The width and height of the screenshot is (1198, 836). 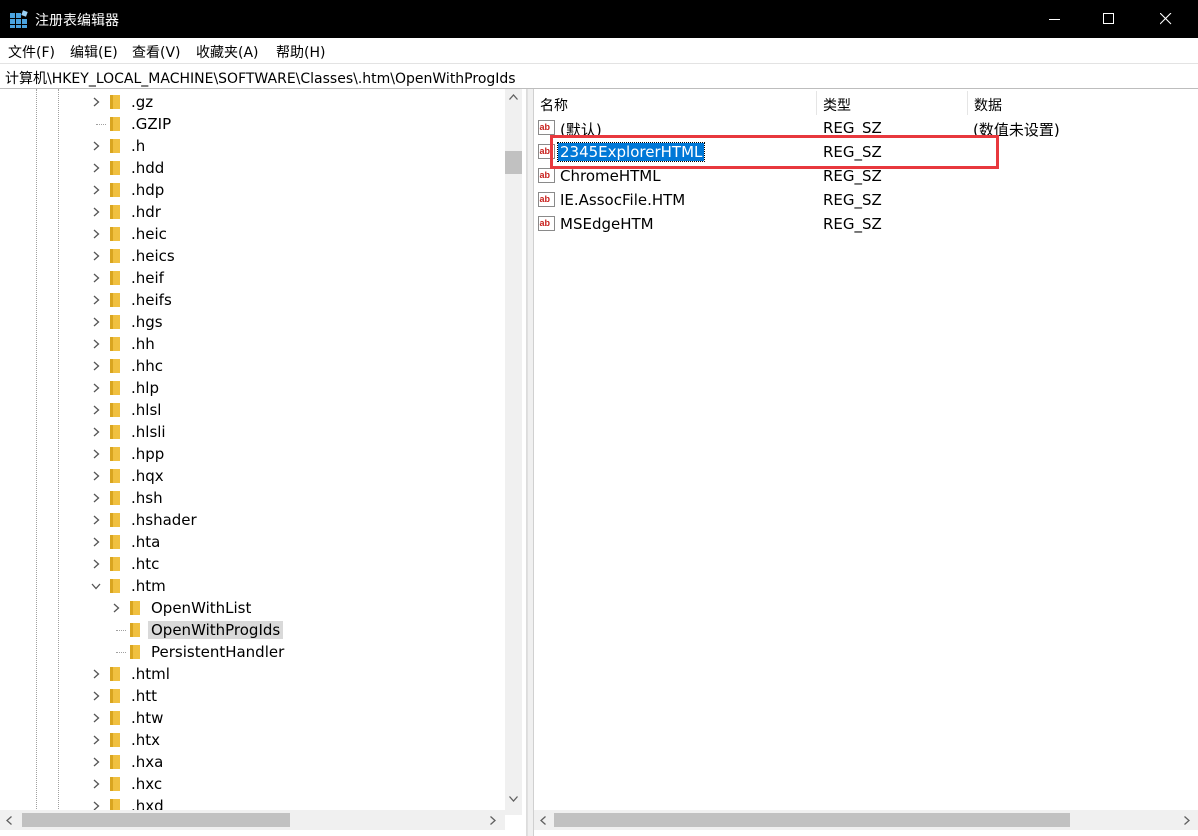 What do you see at coordinates (250, 696) in the screenshot?
I see `tree-item-htt: .htt` at bounding box center [250, 696].